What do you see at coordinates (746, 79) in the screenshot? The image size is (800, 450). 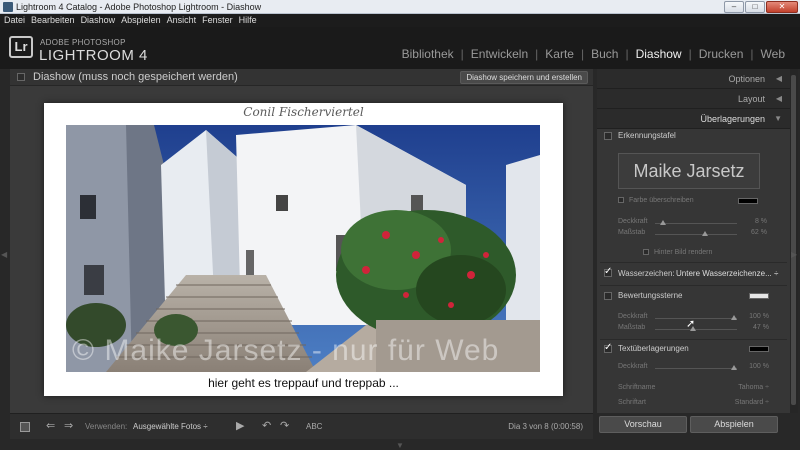 I see `section-optionen-label: Optionen` at bounding box center [746, 79].